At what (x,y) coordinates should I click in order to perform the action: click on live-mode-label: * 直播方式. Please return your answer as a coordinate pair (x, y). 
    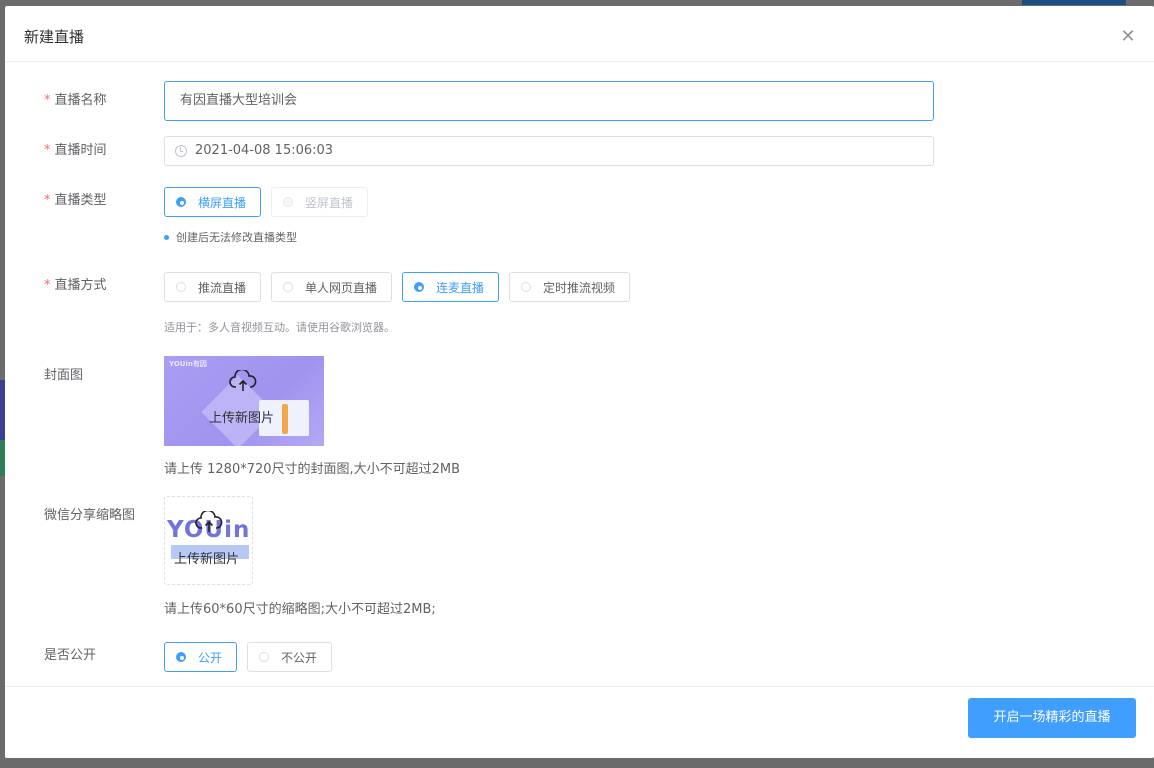
    Looking at the image, I should click on (75, 285).